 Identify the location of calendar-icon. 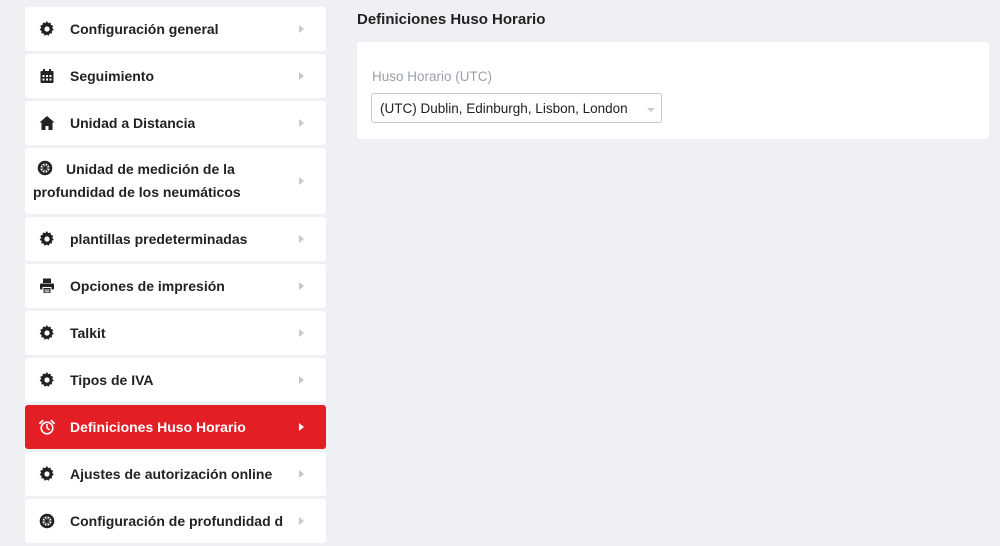
(47, 76).